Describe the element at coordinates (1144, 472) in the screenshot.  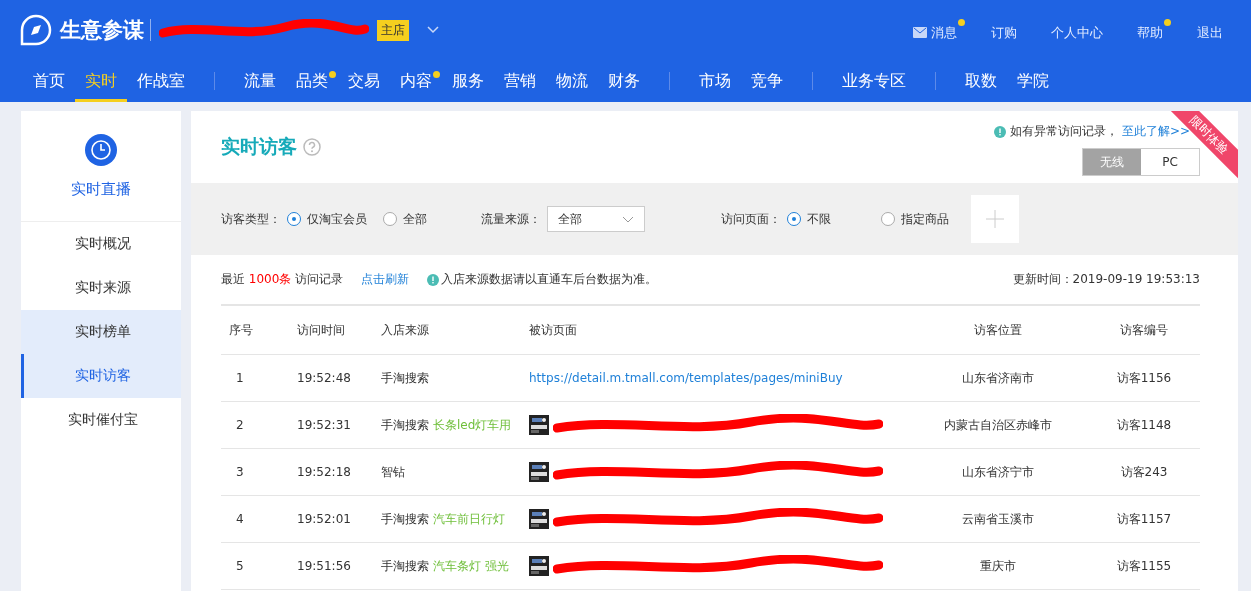
I see `table-cell: 访客243` at that location.